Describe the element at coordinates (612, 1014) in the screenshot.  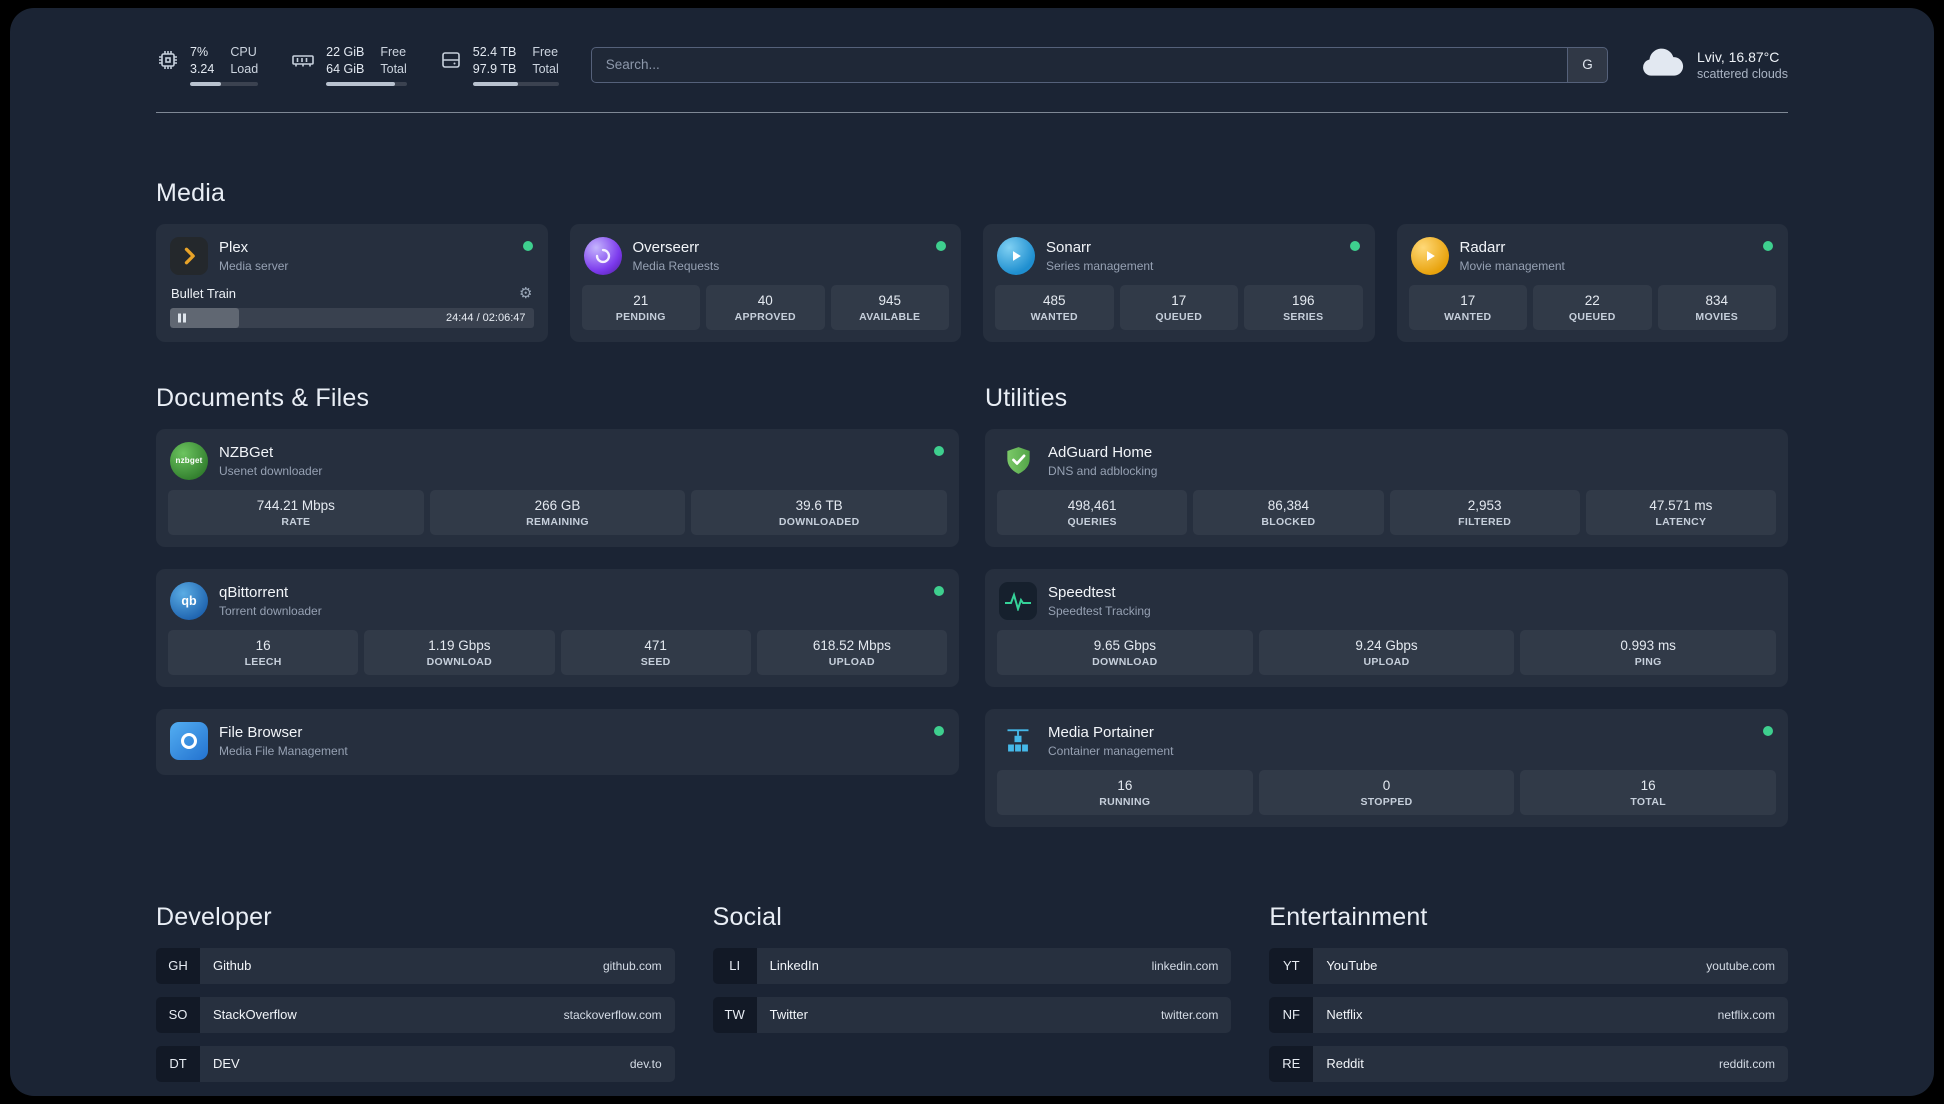
I see `bookmark-domain: stackoverflow.com` at that location.